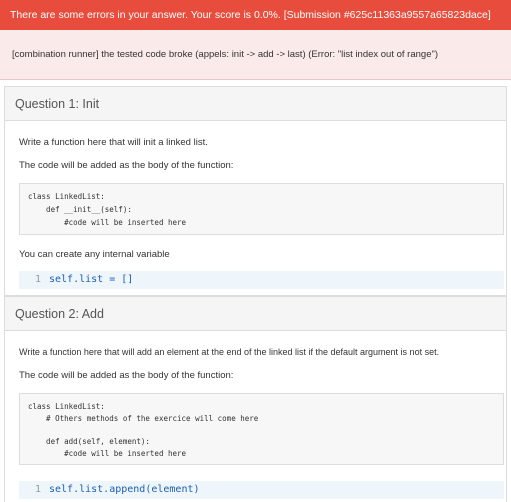  What do you see at coordinates (255, 104) in the screenshot?
I see `question-1-header: Question 1: Init` at bounding box center [255, 104].